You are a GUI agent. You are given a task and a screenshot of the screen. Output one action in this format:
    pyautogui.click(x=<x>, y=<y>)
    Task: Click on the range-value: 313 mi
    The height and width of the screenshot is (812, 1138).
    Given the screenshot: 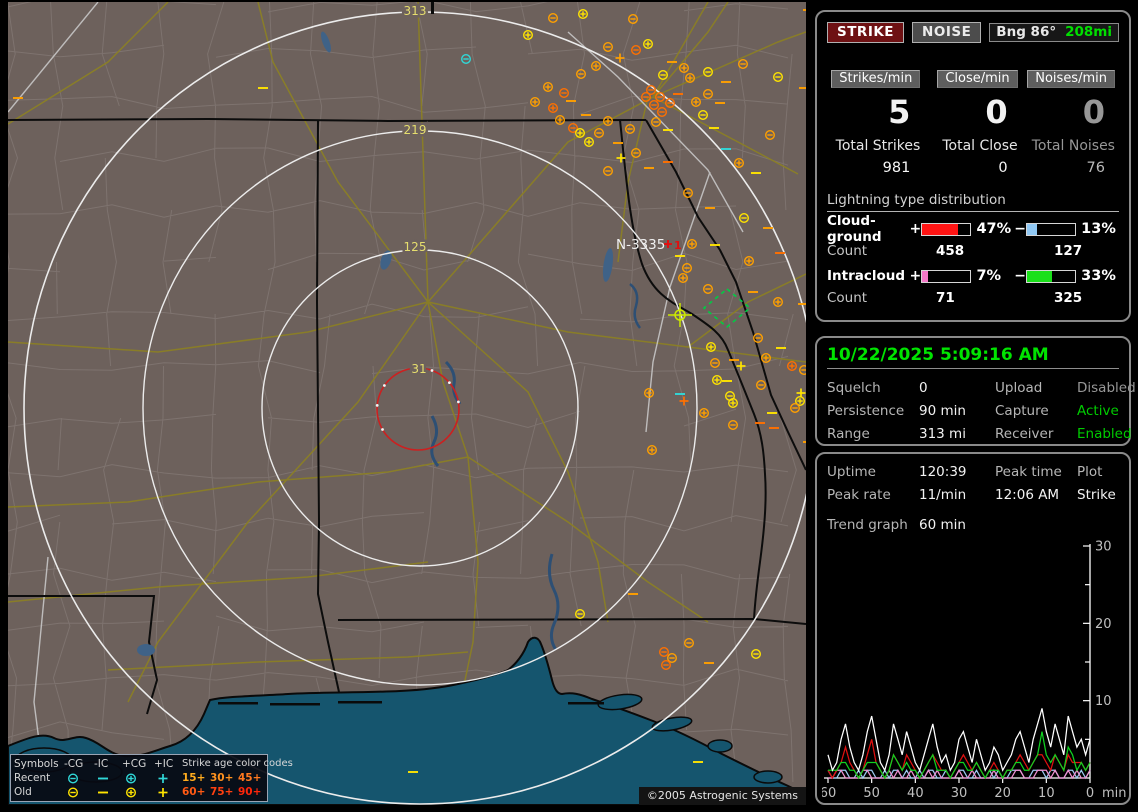 What is the action you would take?
    pyautogui.click(x=942, y=434)
    